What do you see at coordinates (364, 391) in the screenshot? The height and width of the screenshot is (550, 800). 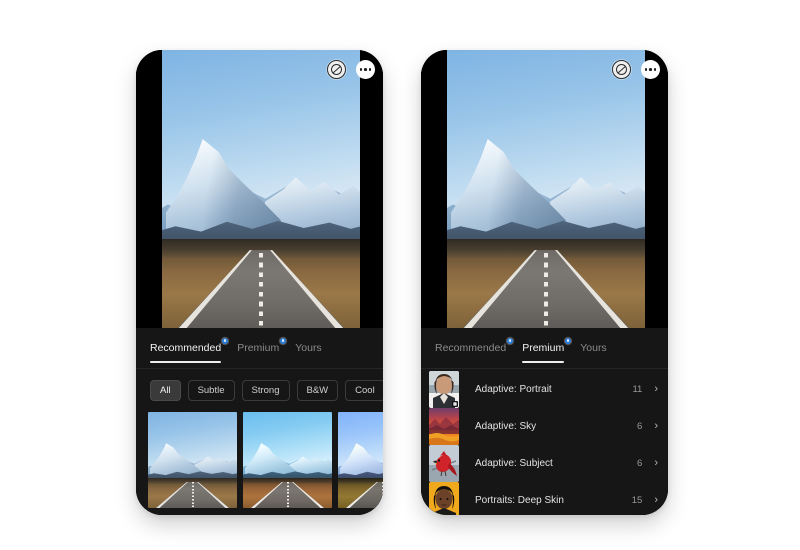 I see `filter-chip-cool: Cool` at bounding box center [364, 391].